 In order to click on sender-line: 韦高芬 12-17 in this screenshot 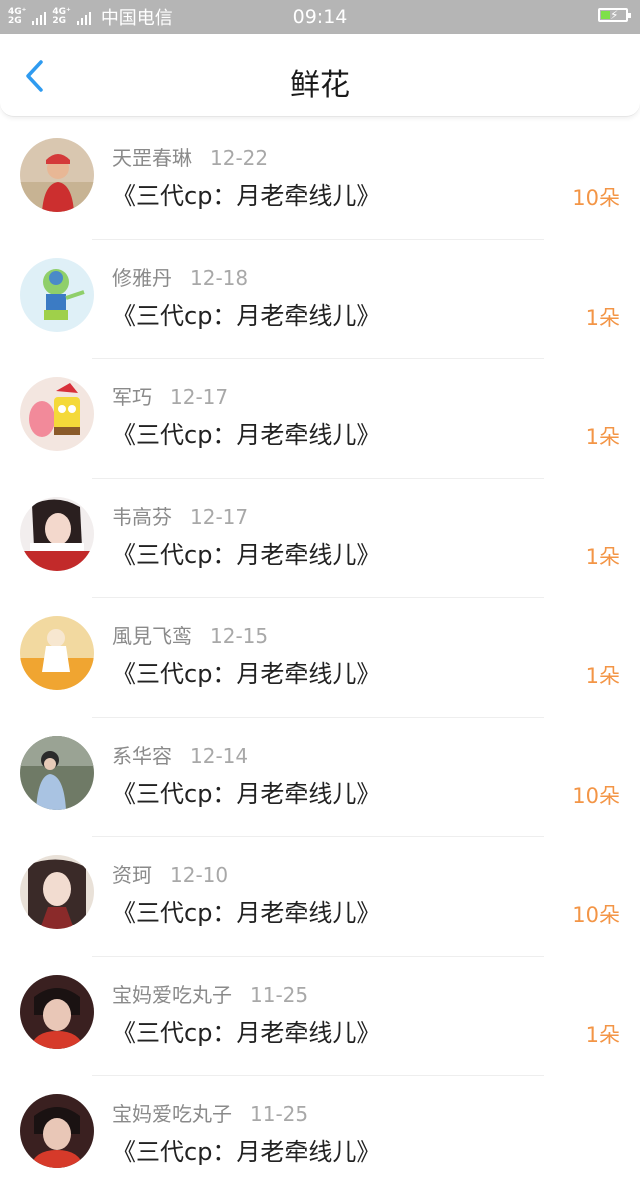, I will do `click(180, 515)`.